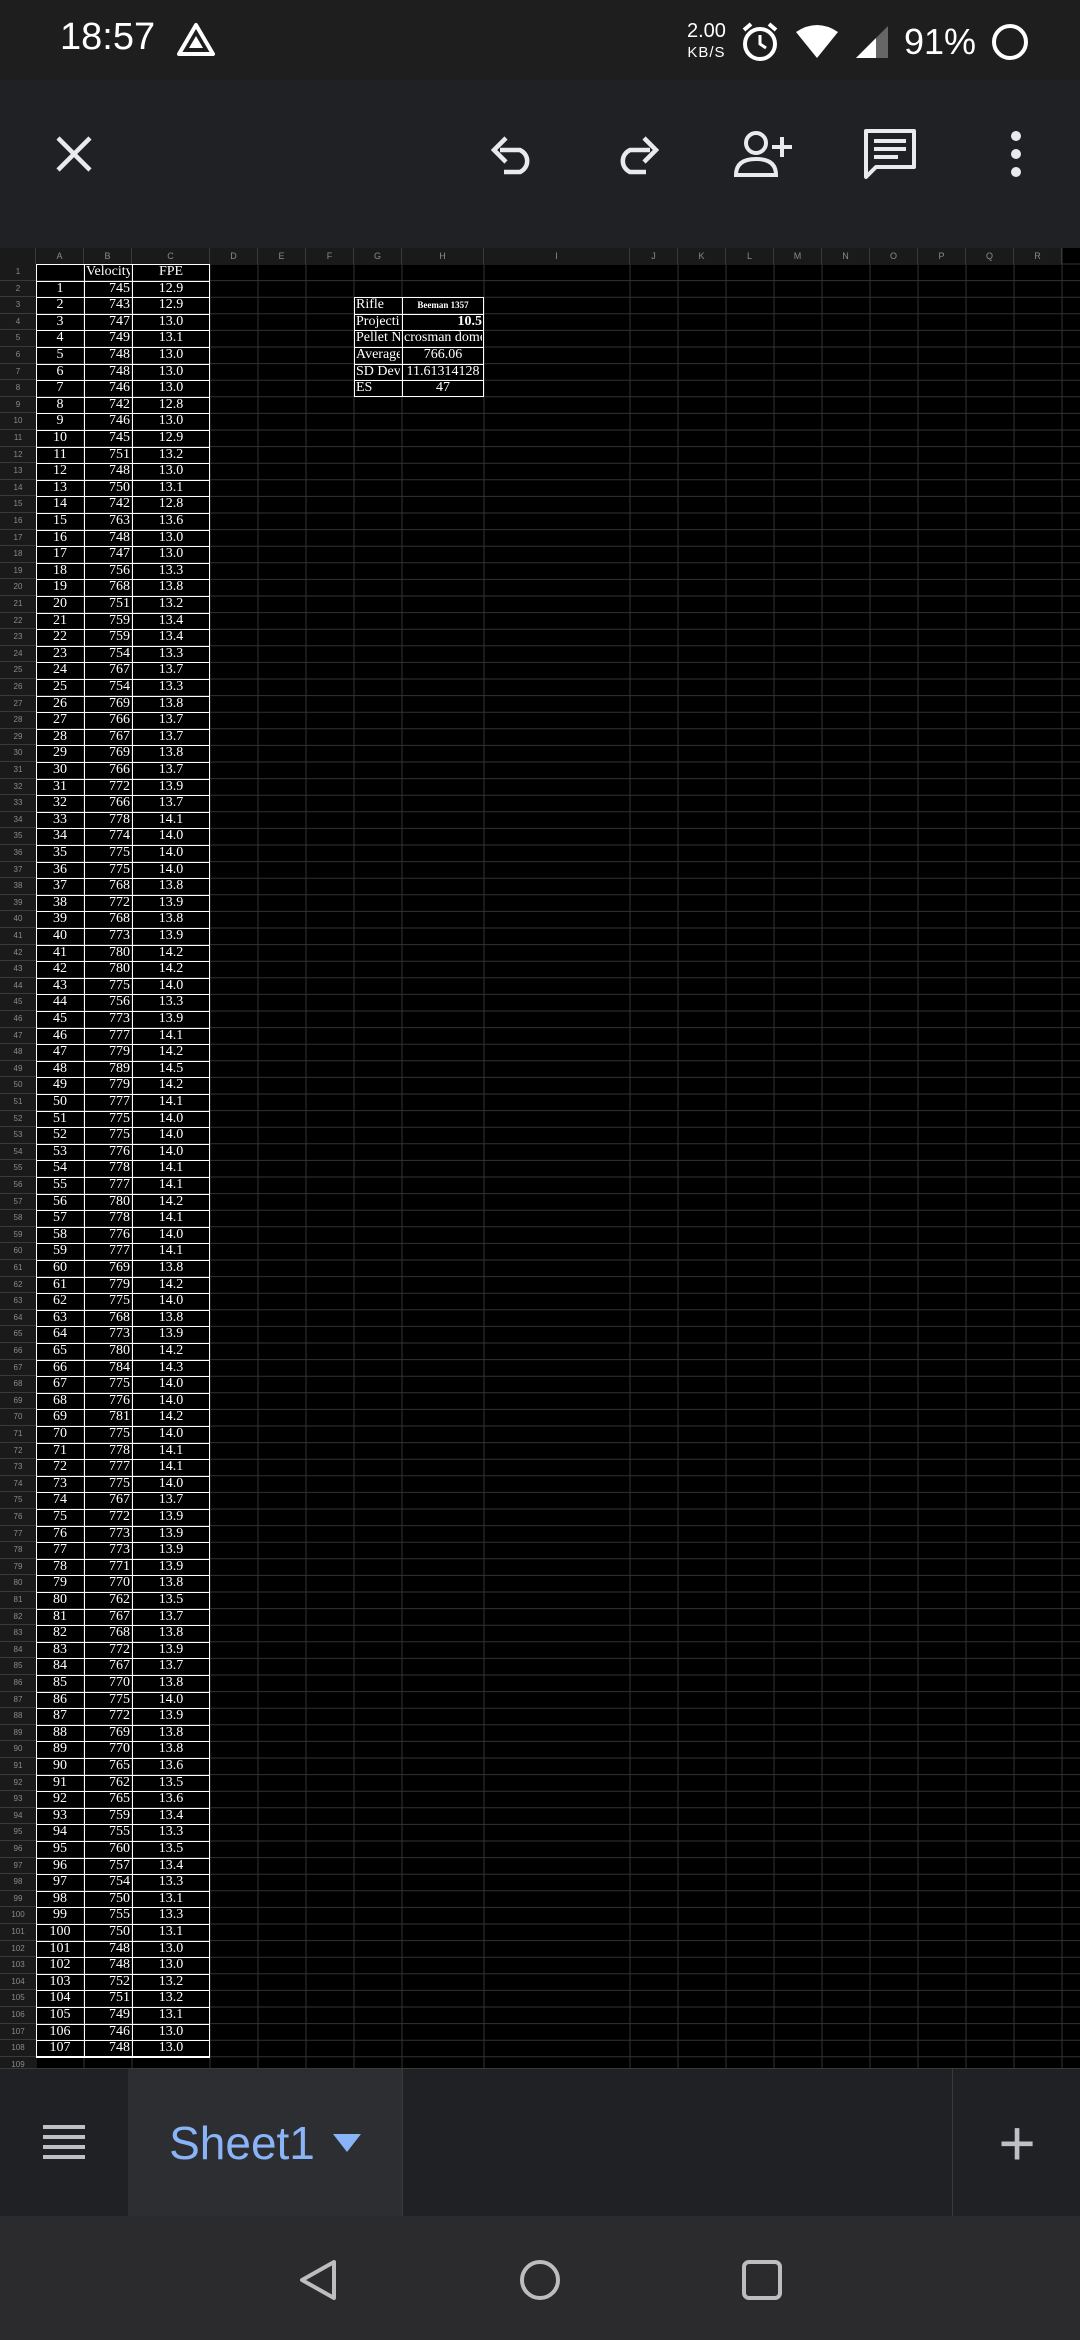 This screenshot has height=2340, width=1080. What do you see at coordinates (18, 1251) in the screenshot?
I see `row-header: 60` at bounding box center [18, 1251].